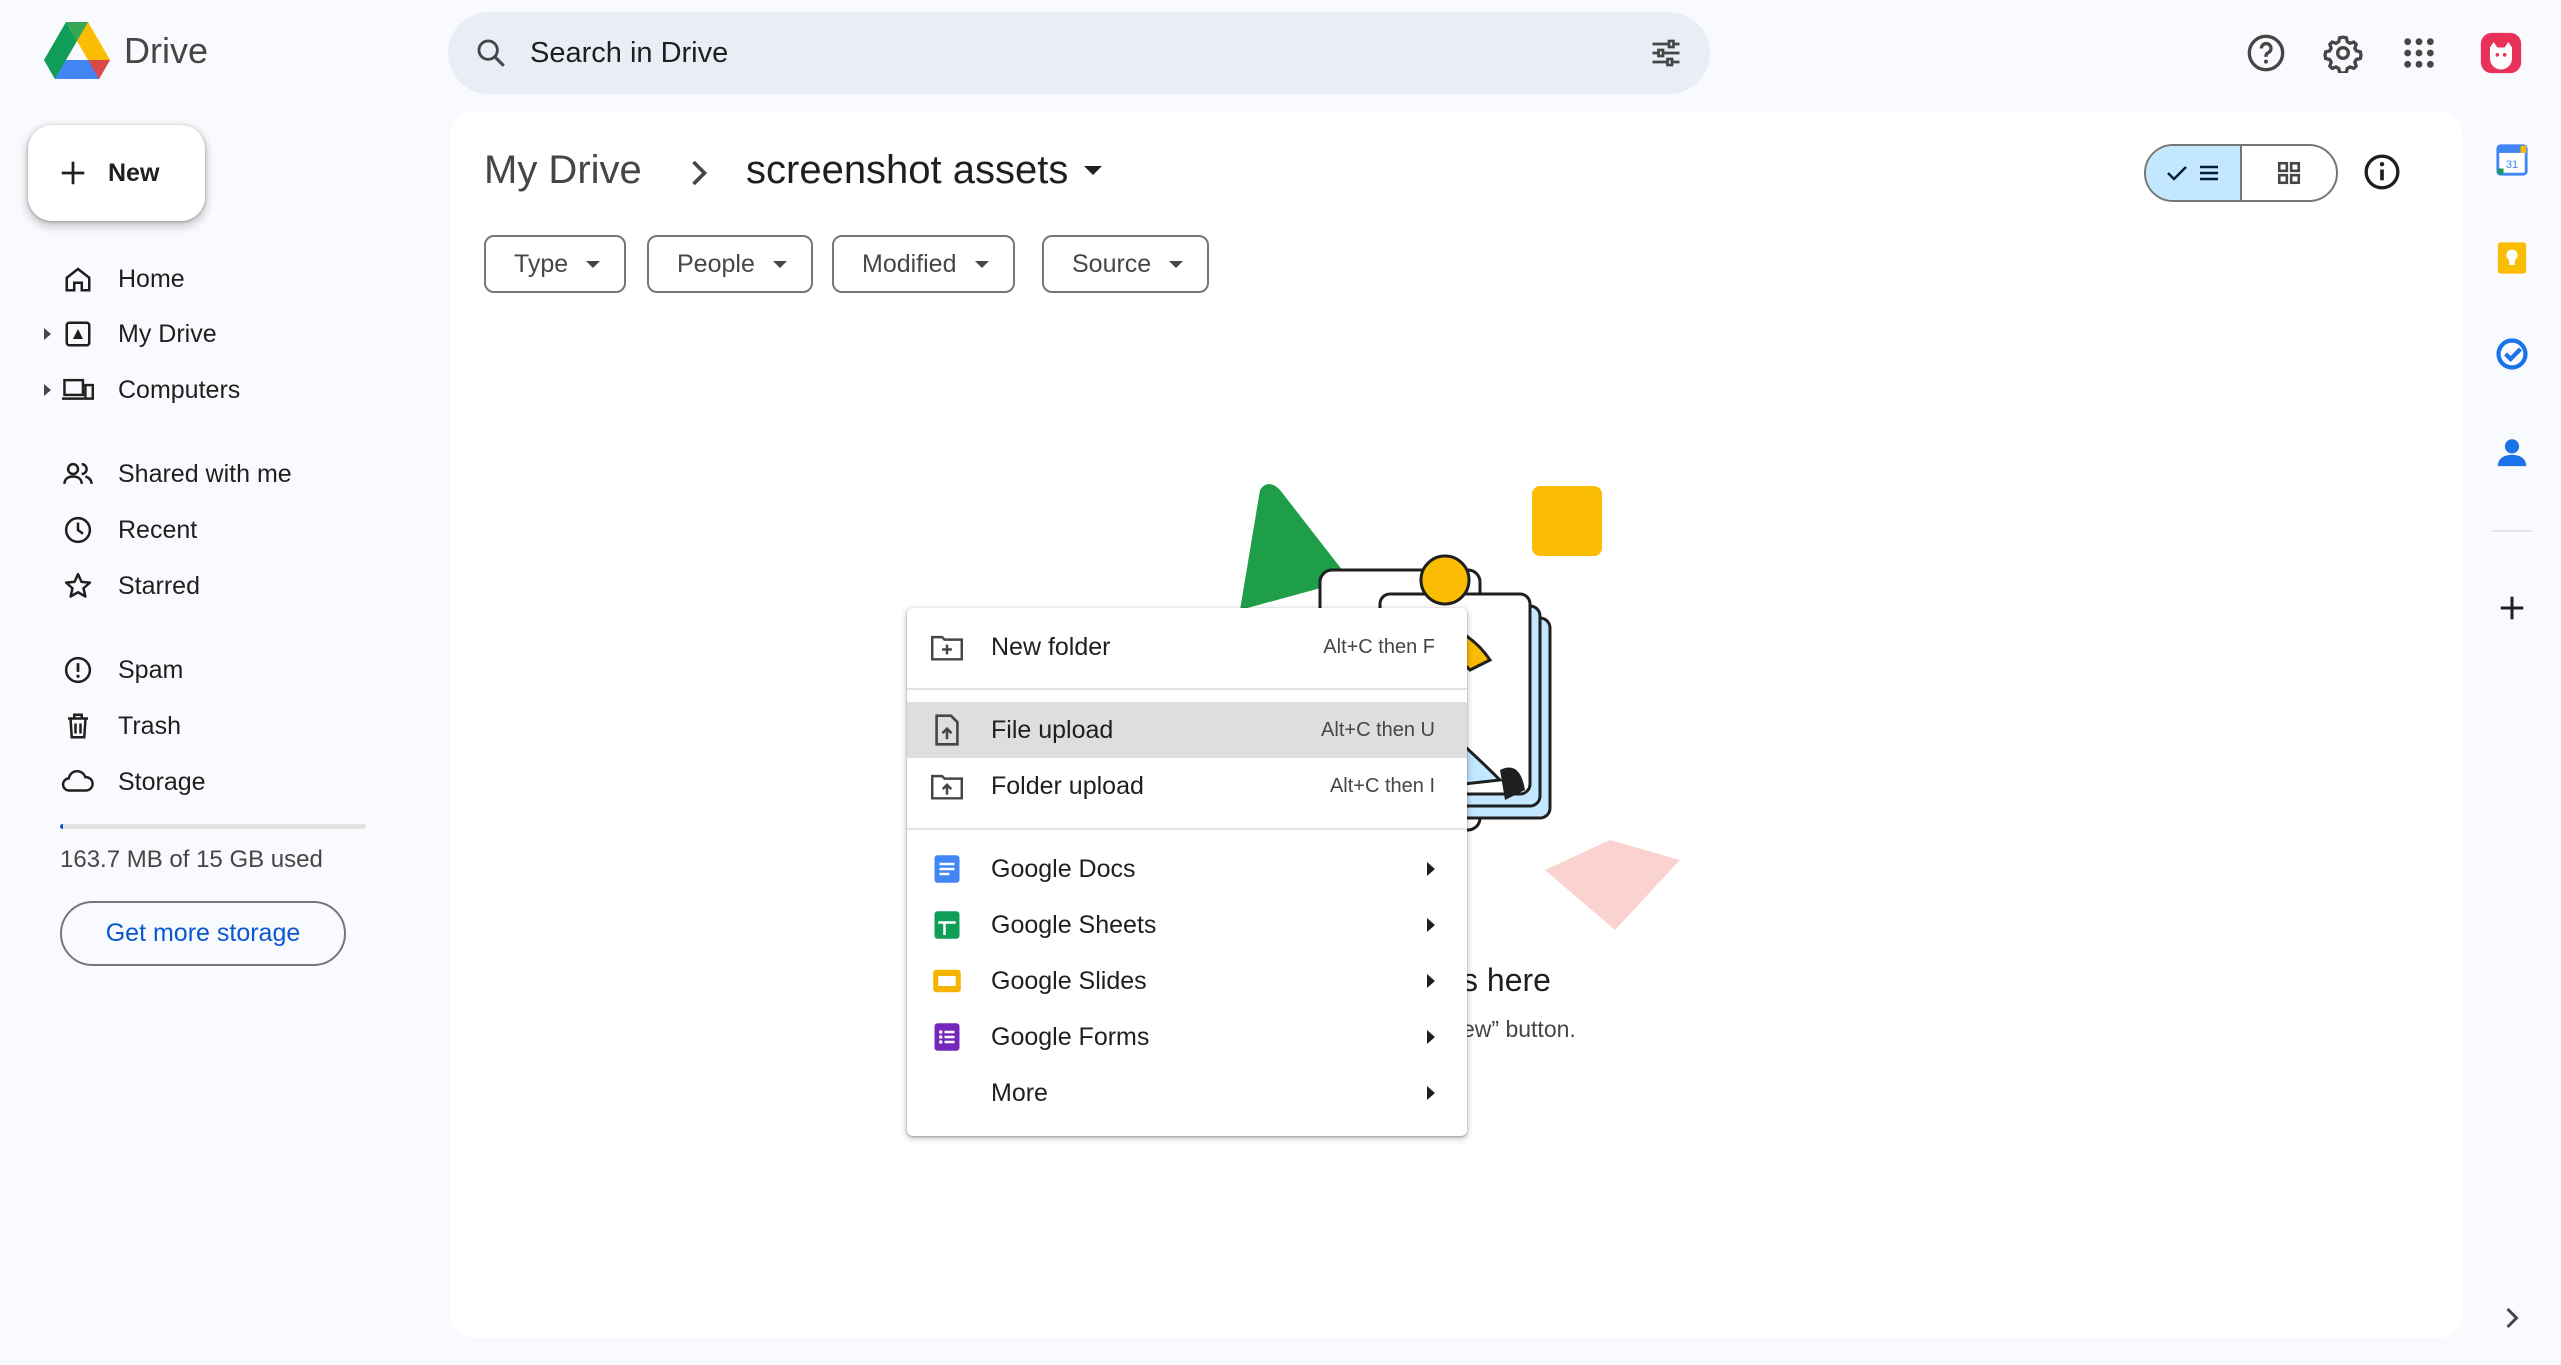 This screenshot has height=1365, width=2561. What do you see at coordinates (78, 586) in the screenshot?
I see `star-icon` at bounding box center [78, 586].